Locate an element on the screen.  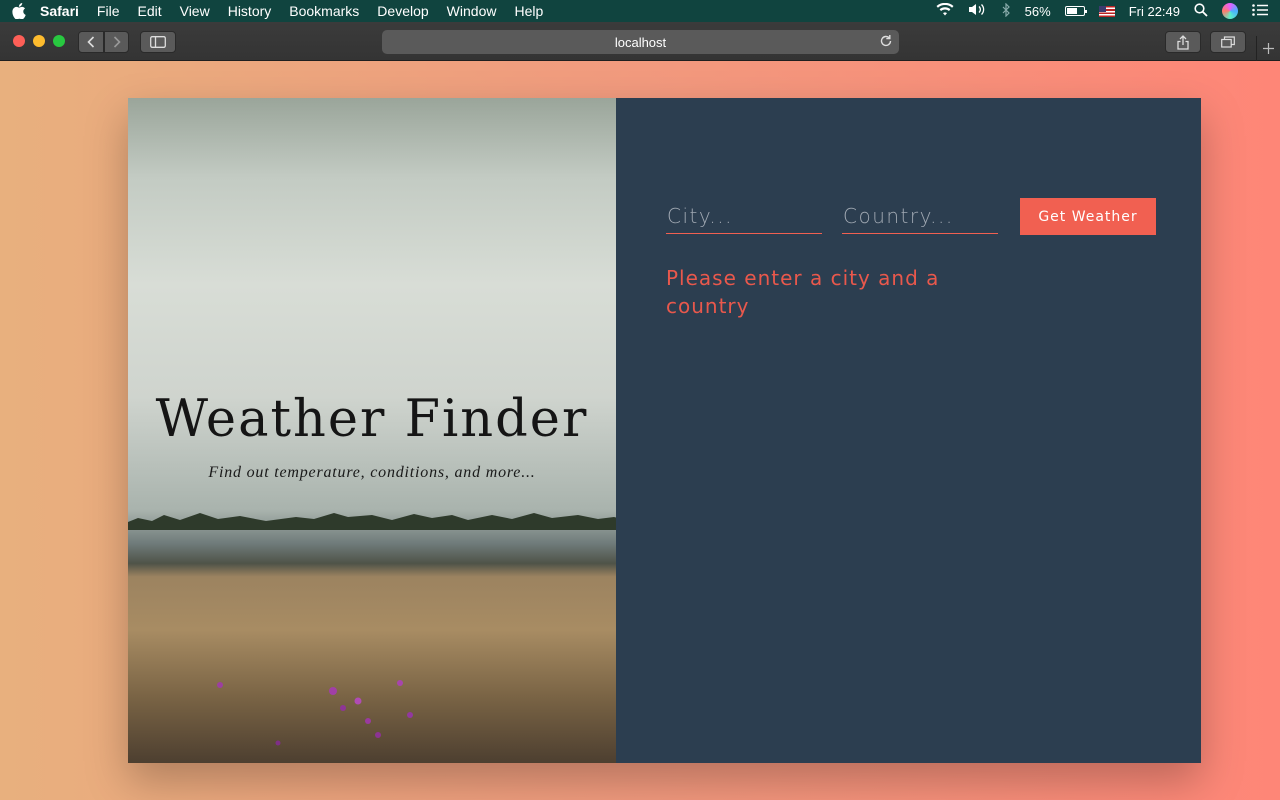
menu-app-name: Safari is located at coordinates (59, 11).